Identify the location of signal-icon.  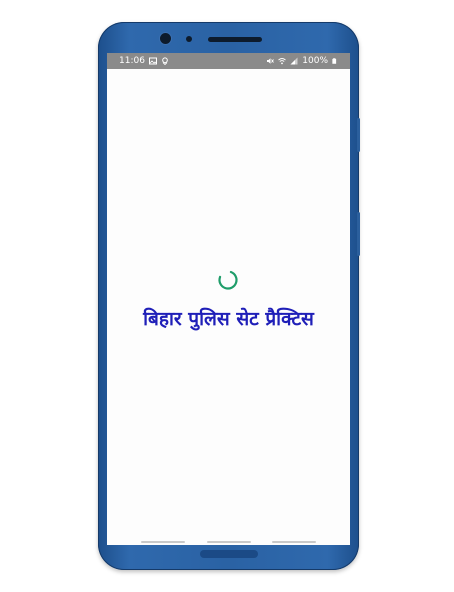
(294, 61).